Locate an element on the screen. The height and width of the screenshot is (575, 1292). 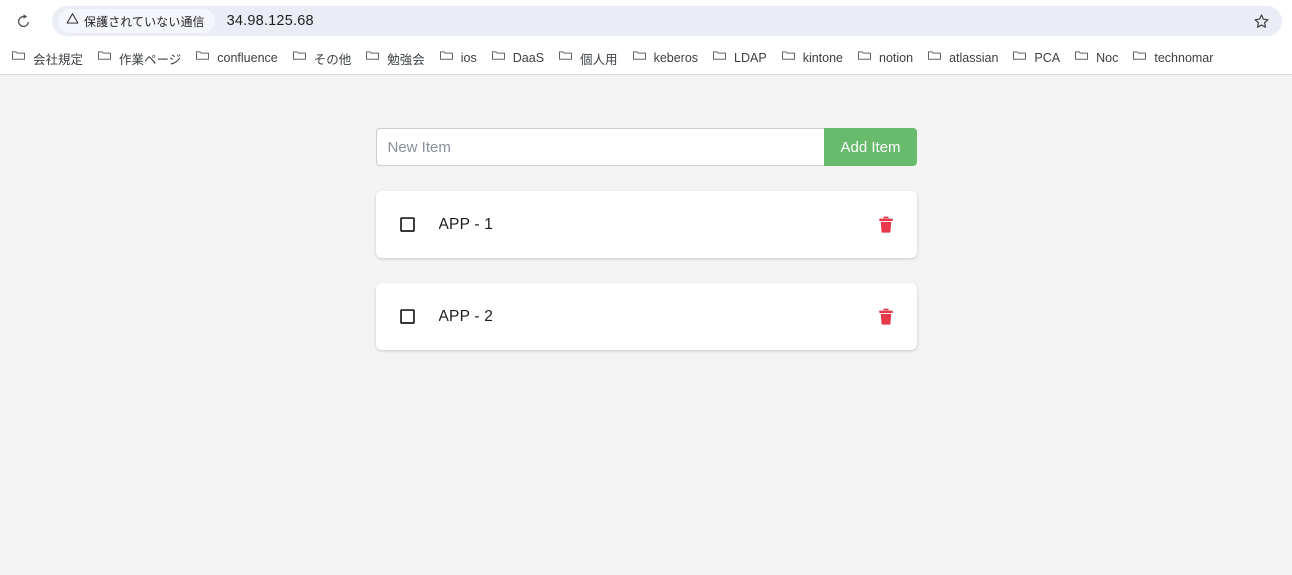
bookmark-item: 勉強会 is located at coordinates (395, 58).